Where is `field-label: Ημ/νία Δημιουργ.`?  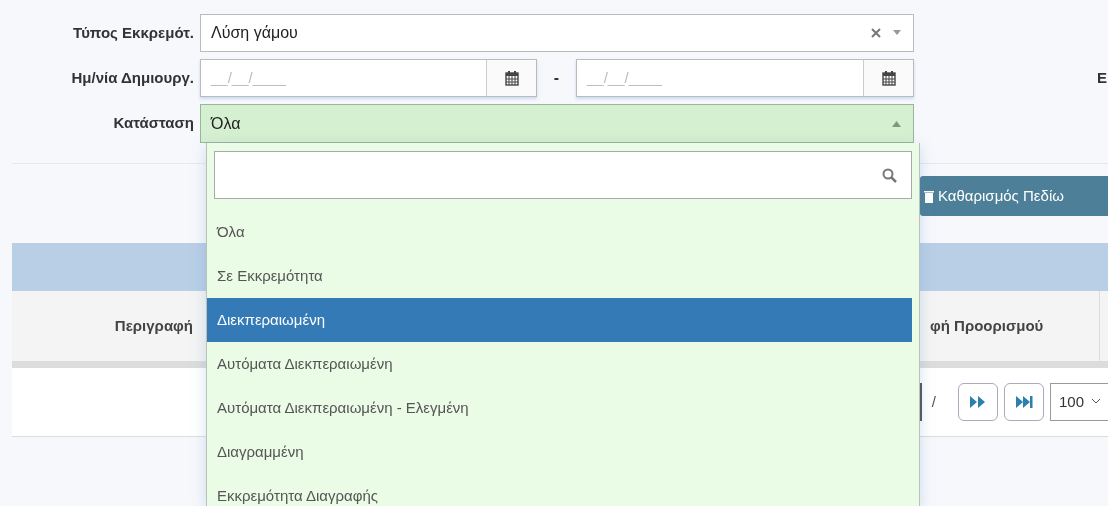 field-label: Ημ/νία Δημιουργ. is located at coordinates (132, 77).